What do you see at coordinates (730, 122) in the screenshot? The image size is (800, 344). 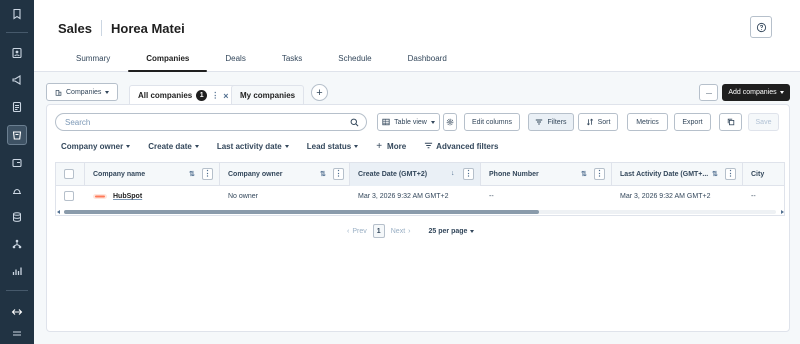 I see `duplicate-view-button` at bounding box center [730, 122].